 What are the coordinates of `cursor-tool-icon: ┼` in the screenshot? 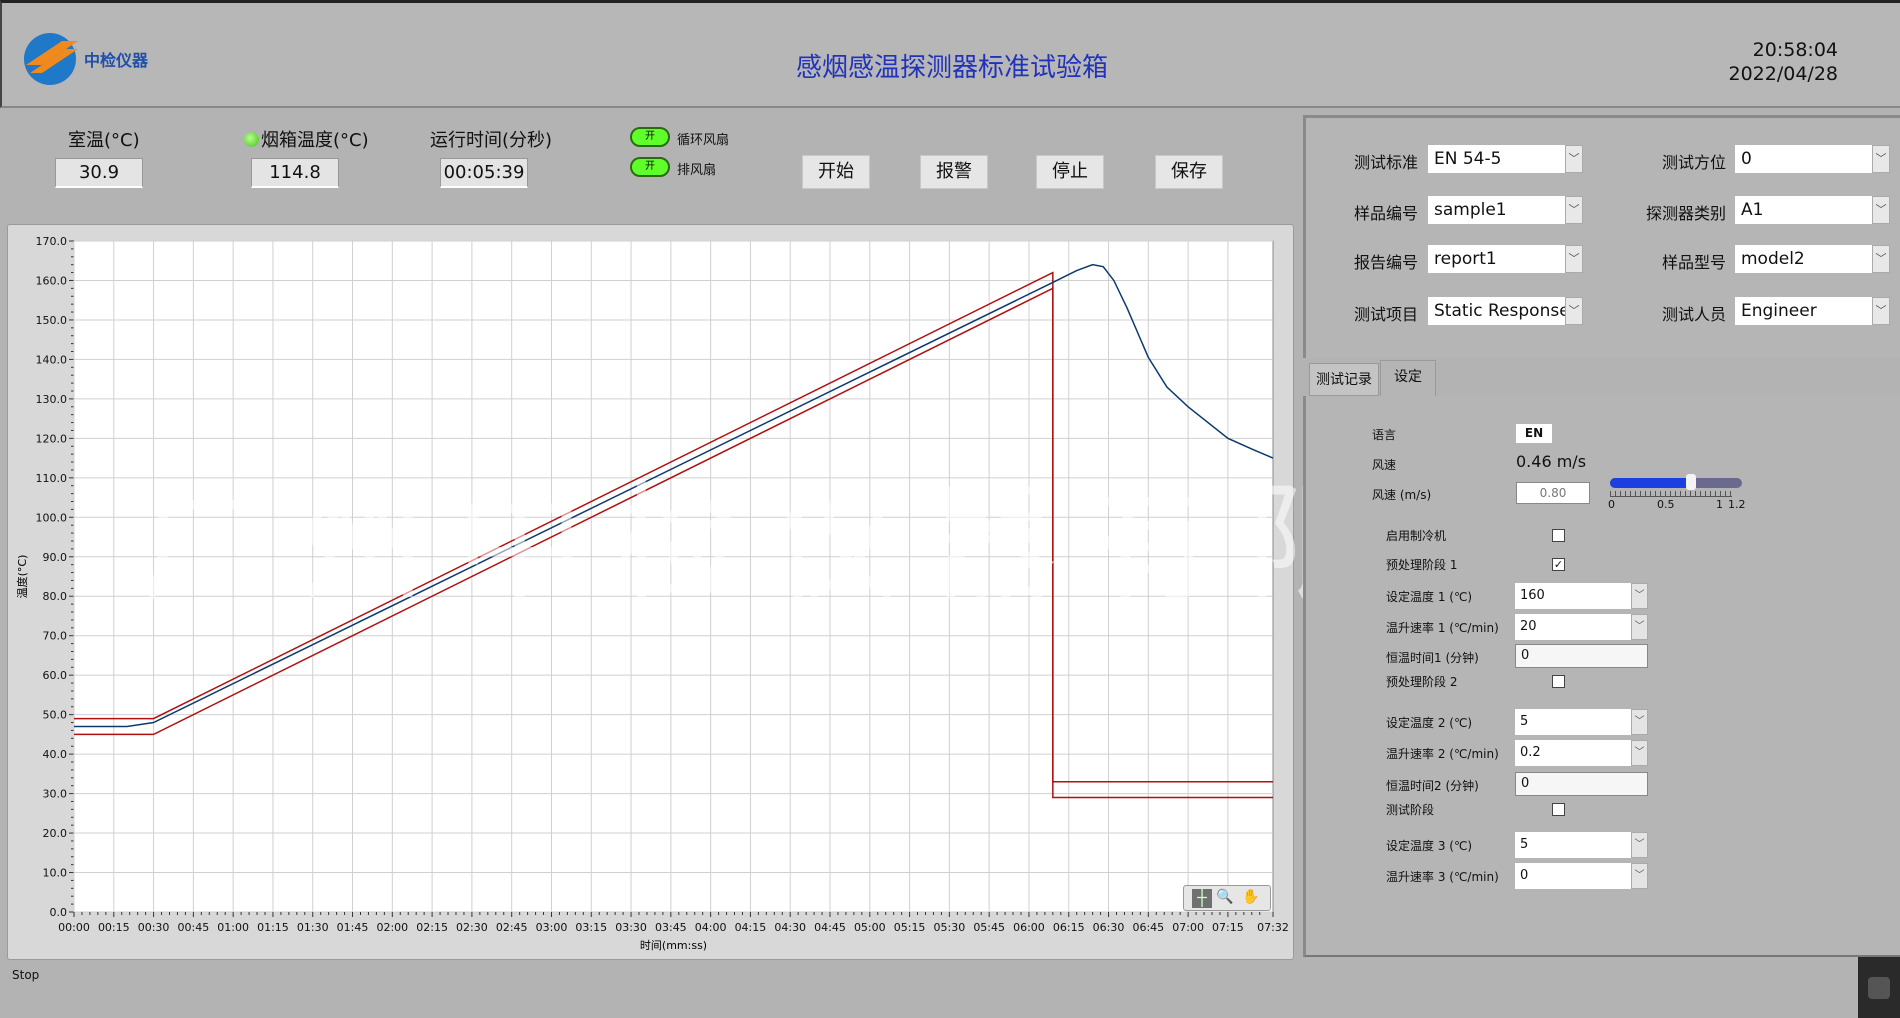 It's located at (1202, 898).